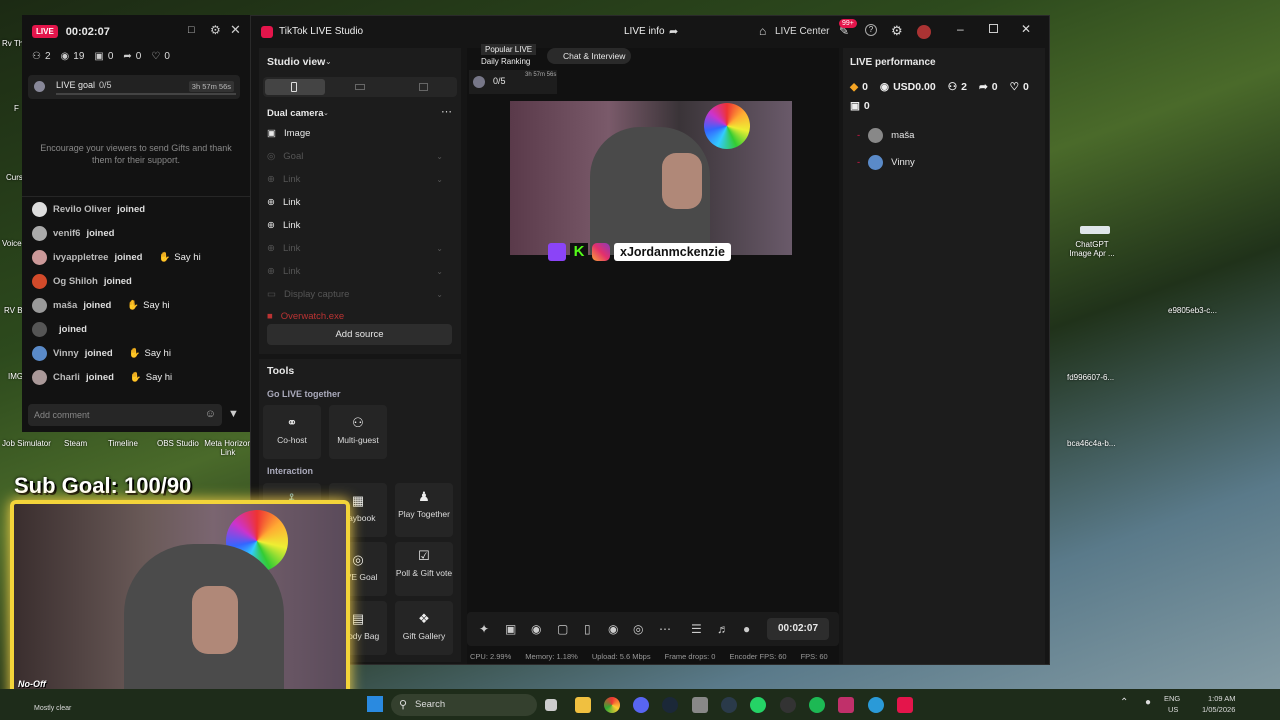  Describe the element at coordinates (375, 704) in the screenshot. I see `windows-start-icon` at that location.